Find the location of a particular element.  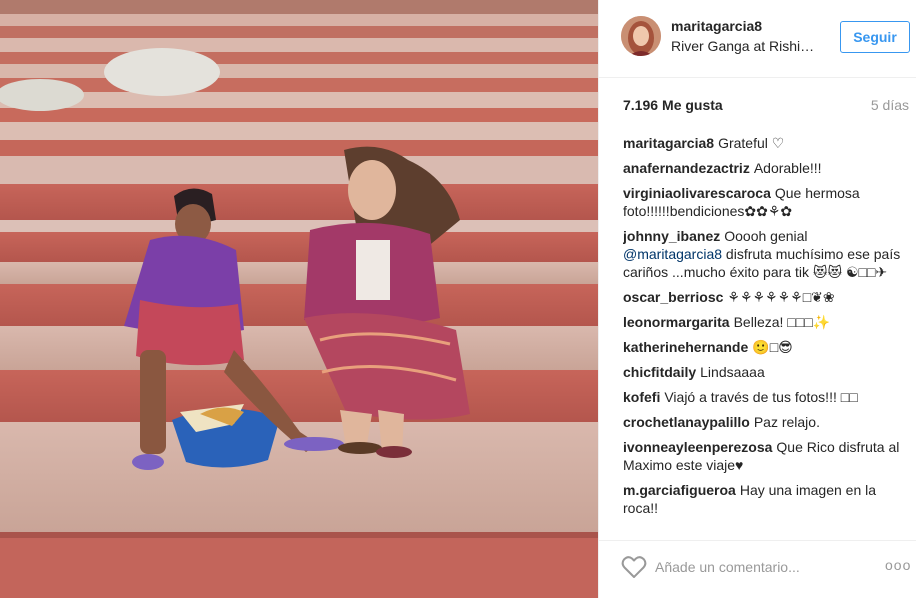

comment-item: kofefi Viajó a través de tus fotos!!! □□ is located at coordinates (765, 397).